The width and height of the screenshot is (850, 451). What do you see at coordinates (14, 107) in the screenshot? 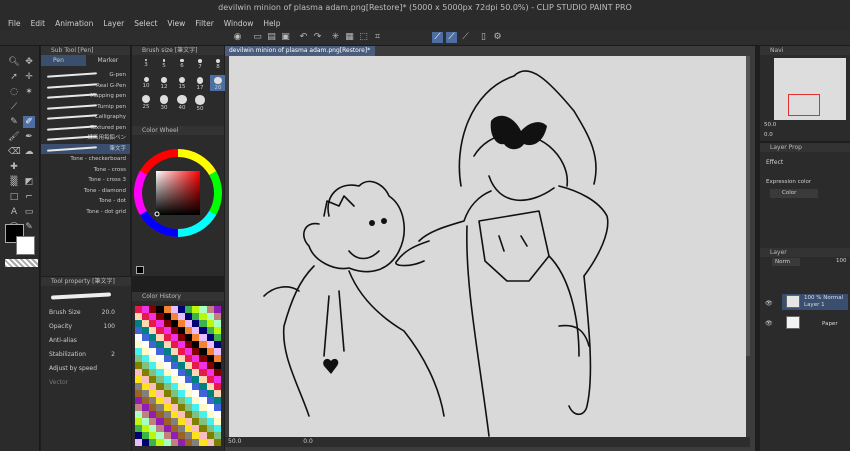
I see `eyedropper-icon: ⟋` at bounding box center [14, 107].